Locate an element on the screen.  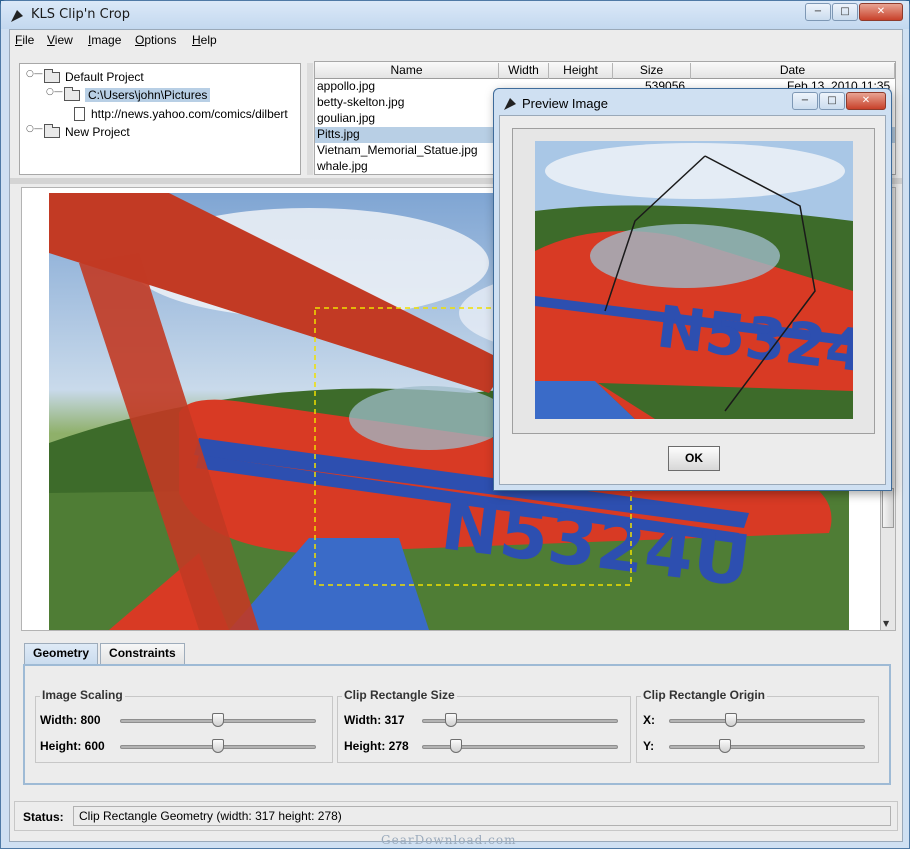
column-height: Height is located at coordinates (581, 71).